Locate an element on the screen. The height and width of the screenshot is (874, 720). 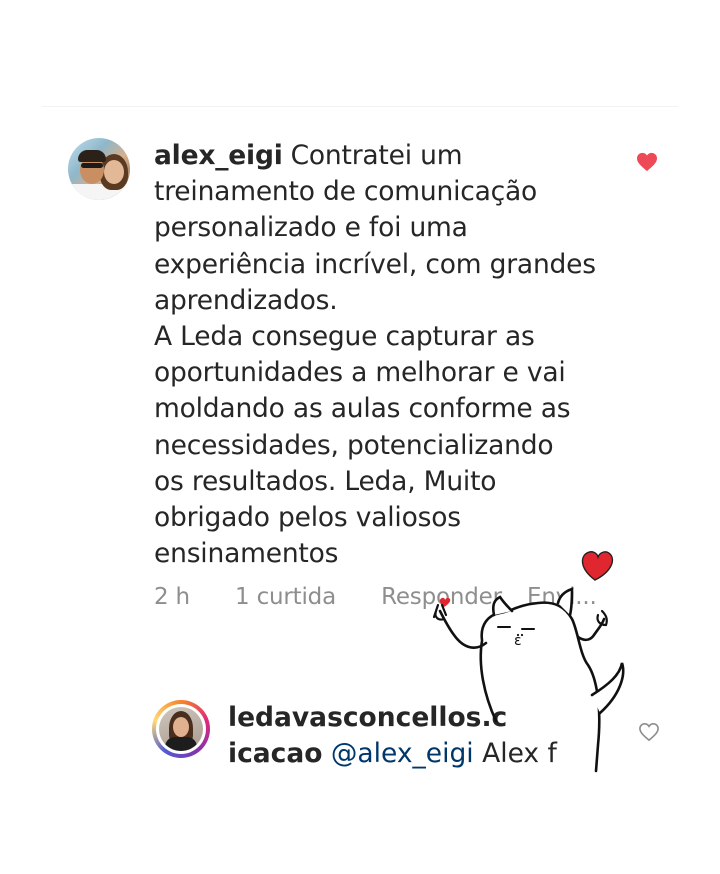
comment-time: 2 h is located at coordinates (172, 597).